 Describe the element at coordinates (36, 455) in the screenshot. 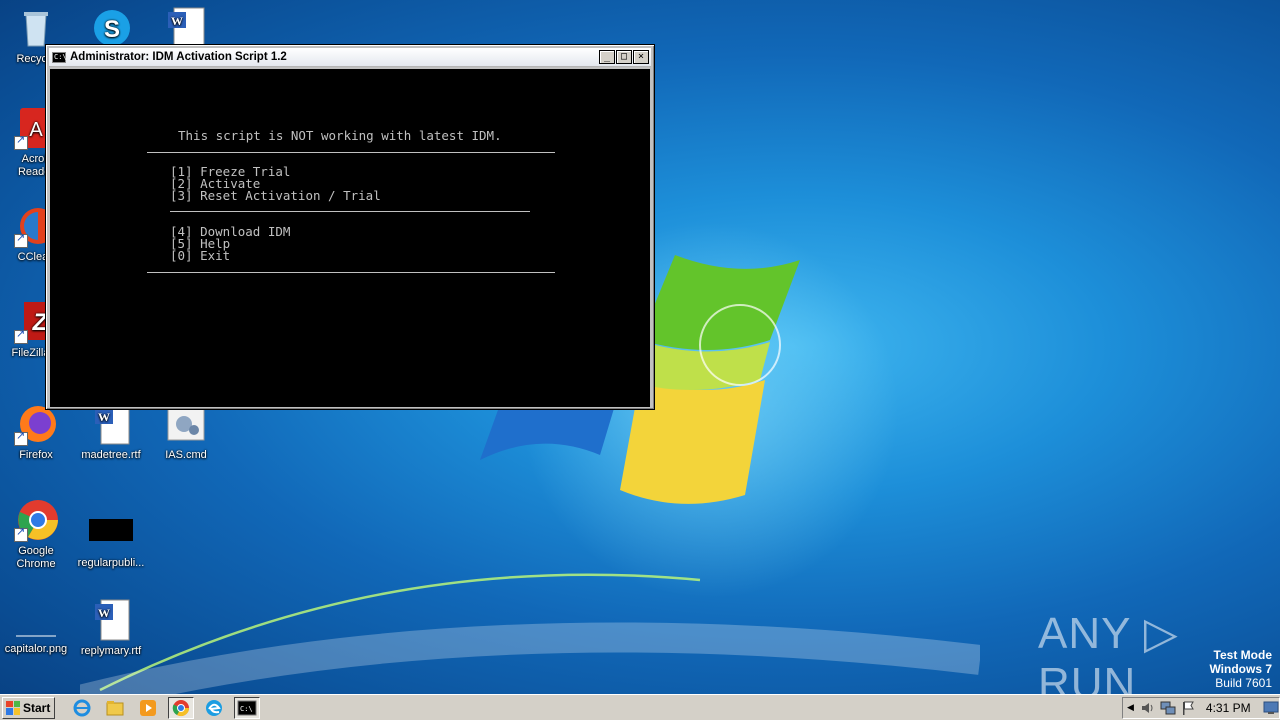

I see `desktop-icon-label: Firefox` at that location.